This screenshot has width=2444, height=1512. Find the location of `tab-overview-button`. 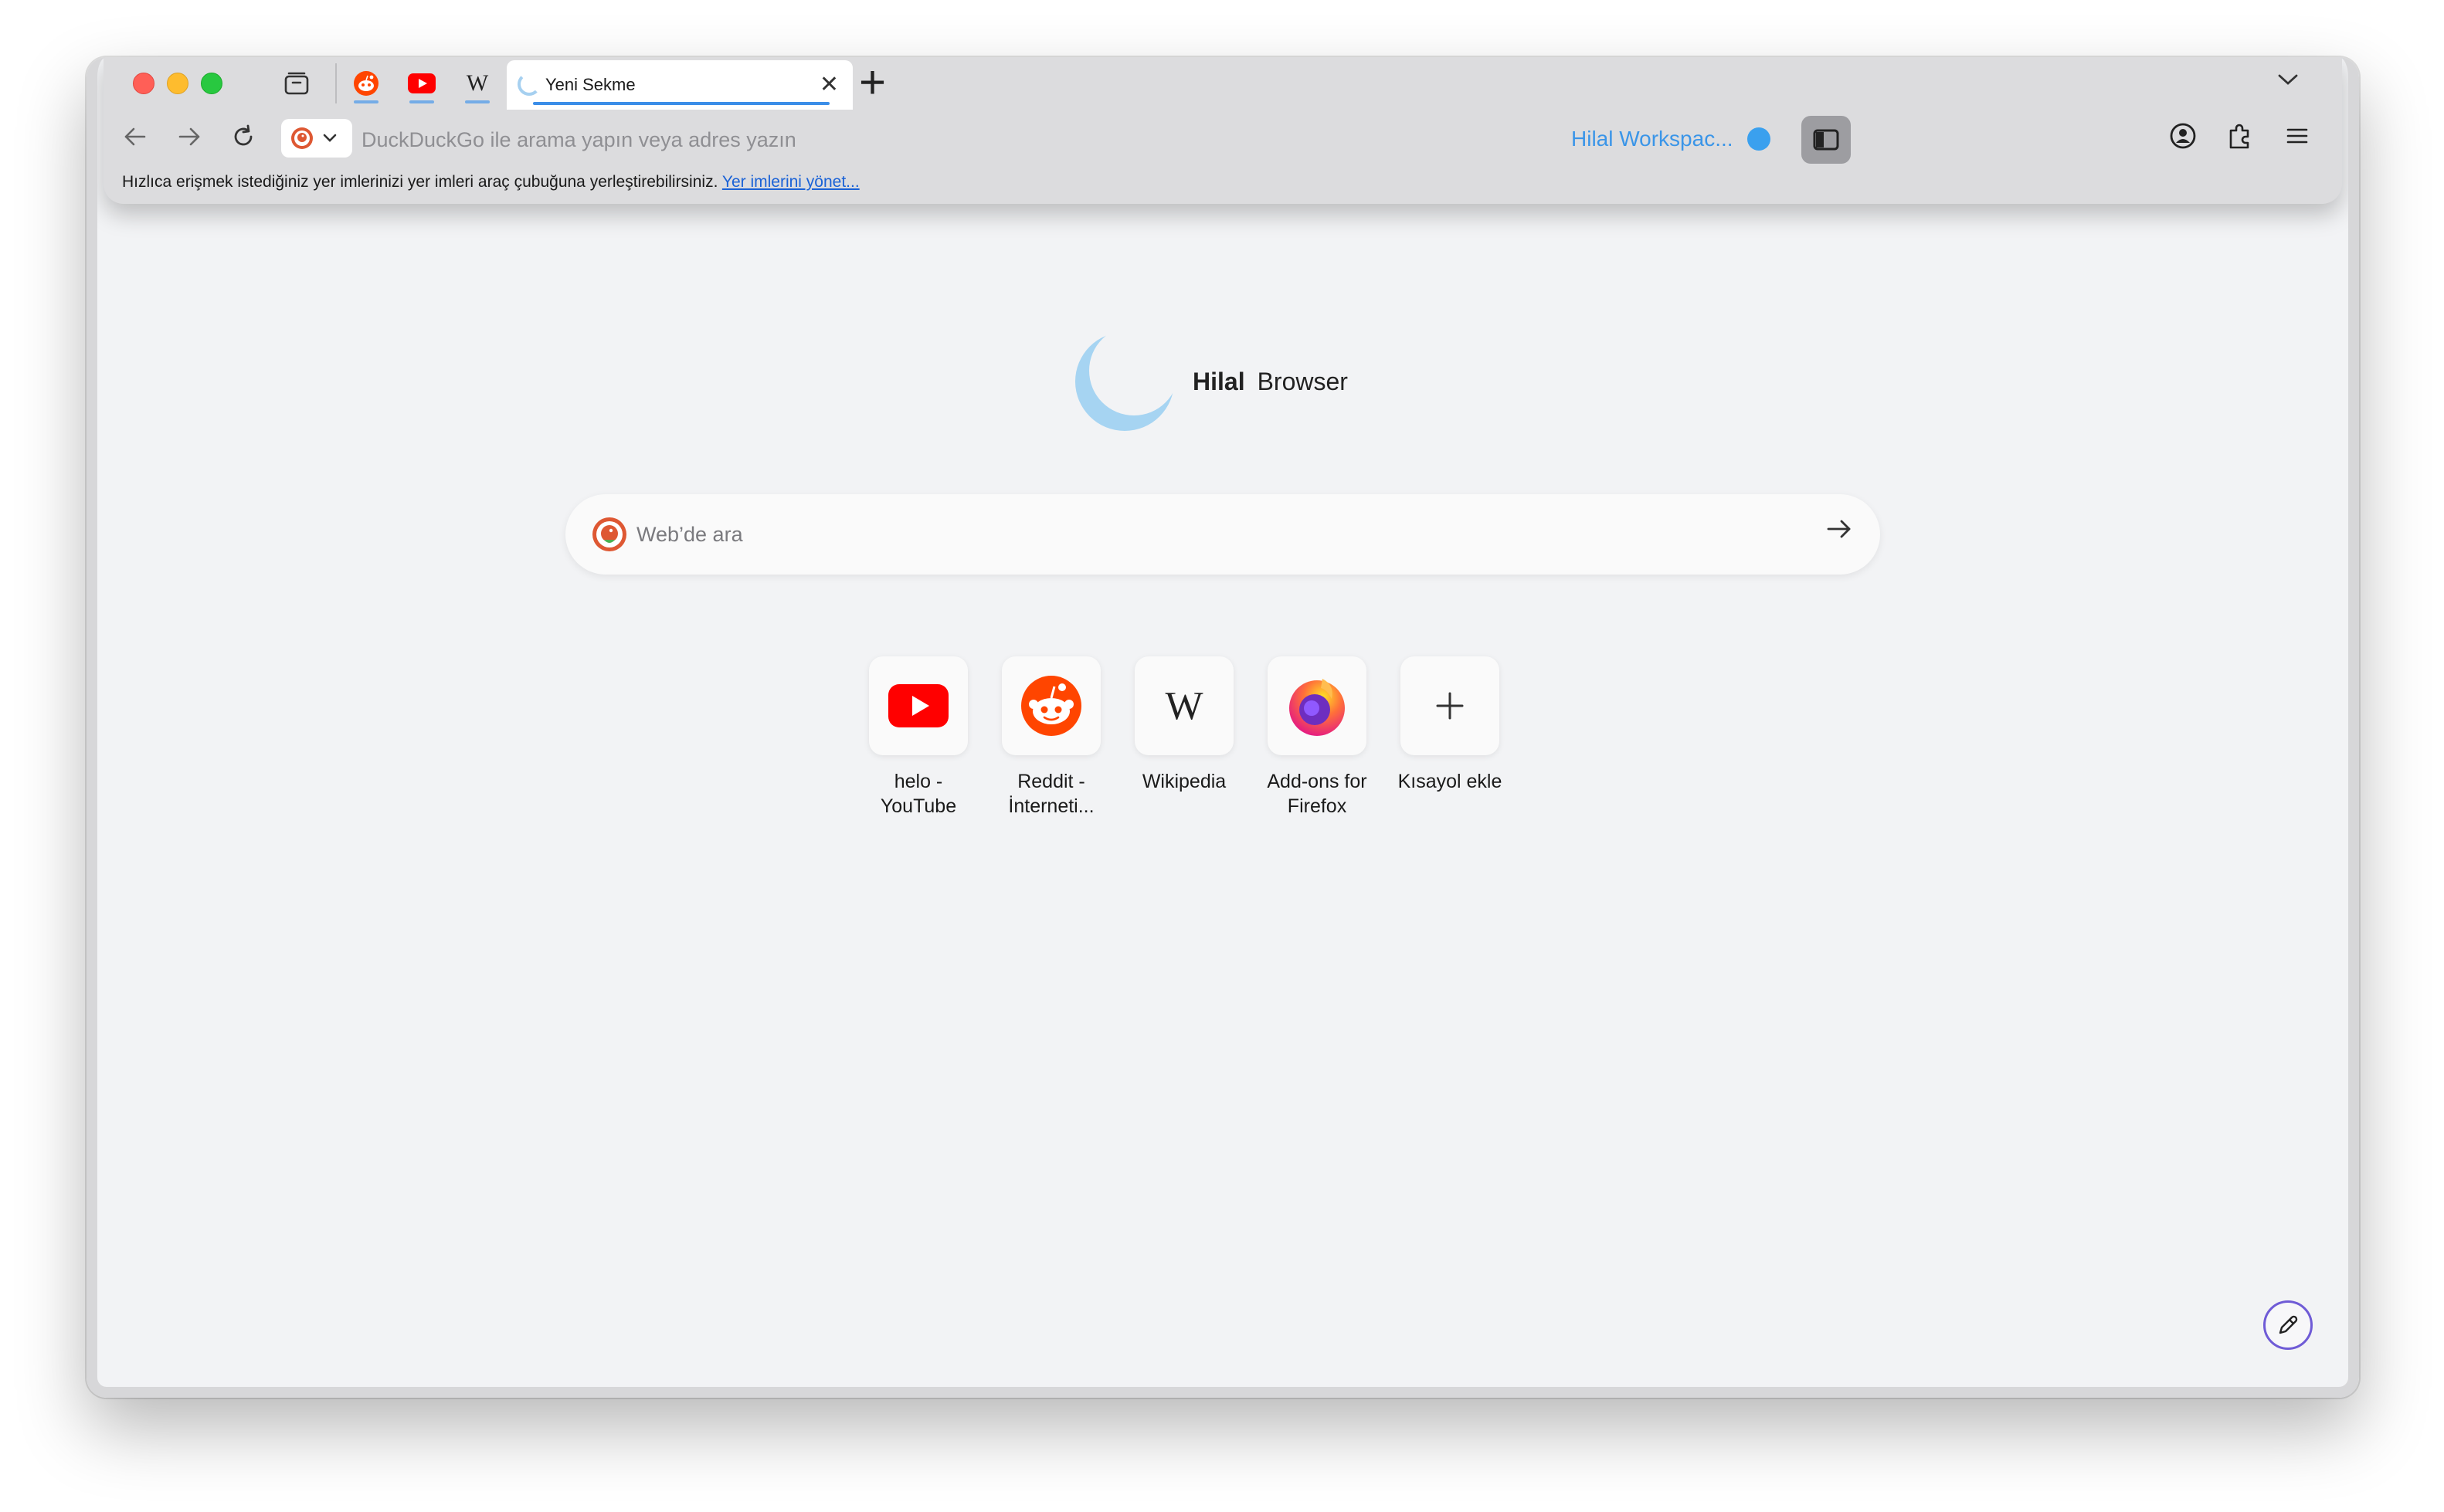

tab-overview-button is located at coordinates (297, 83).